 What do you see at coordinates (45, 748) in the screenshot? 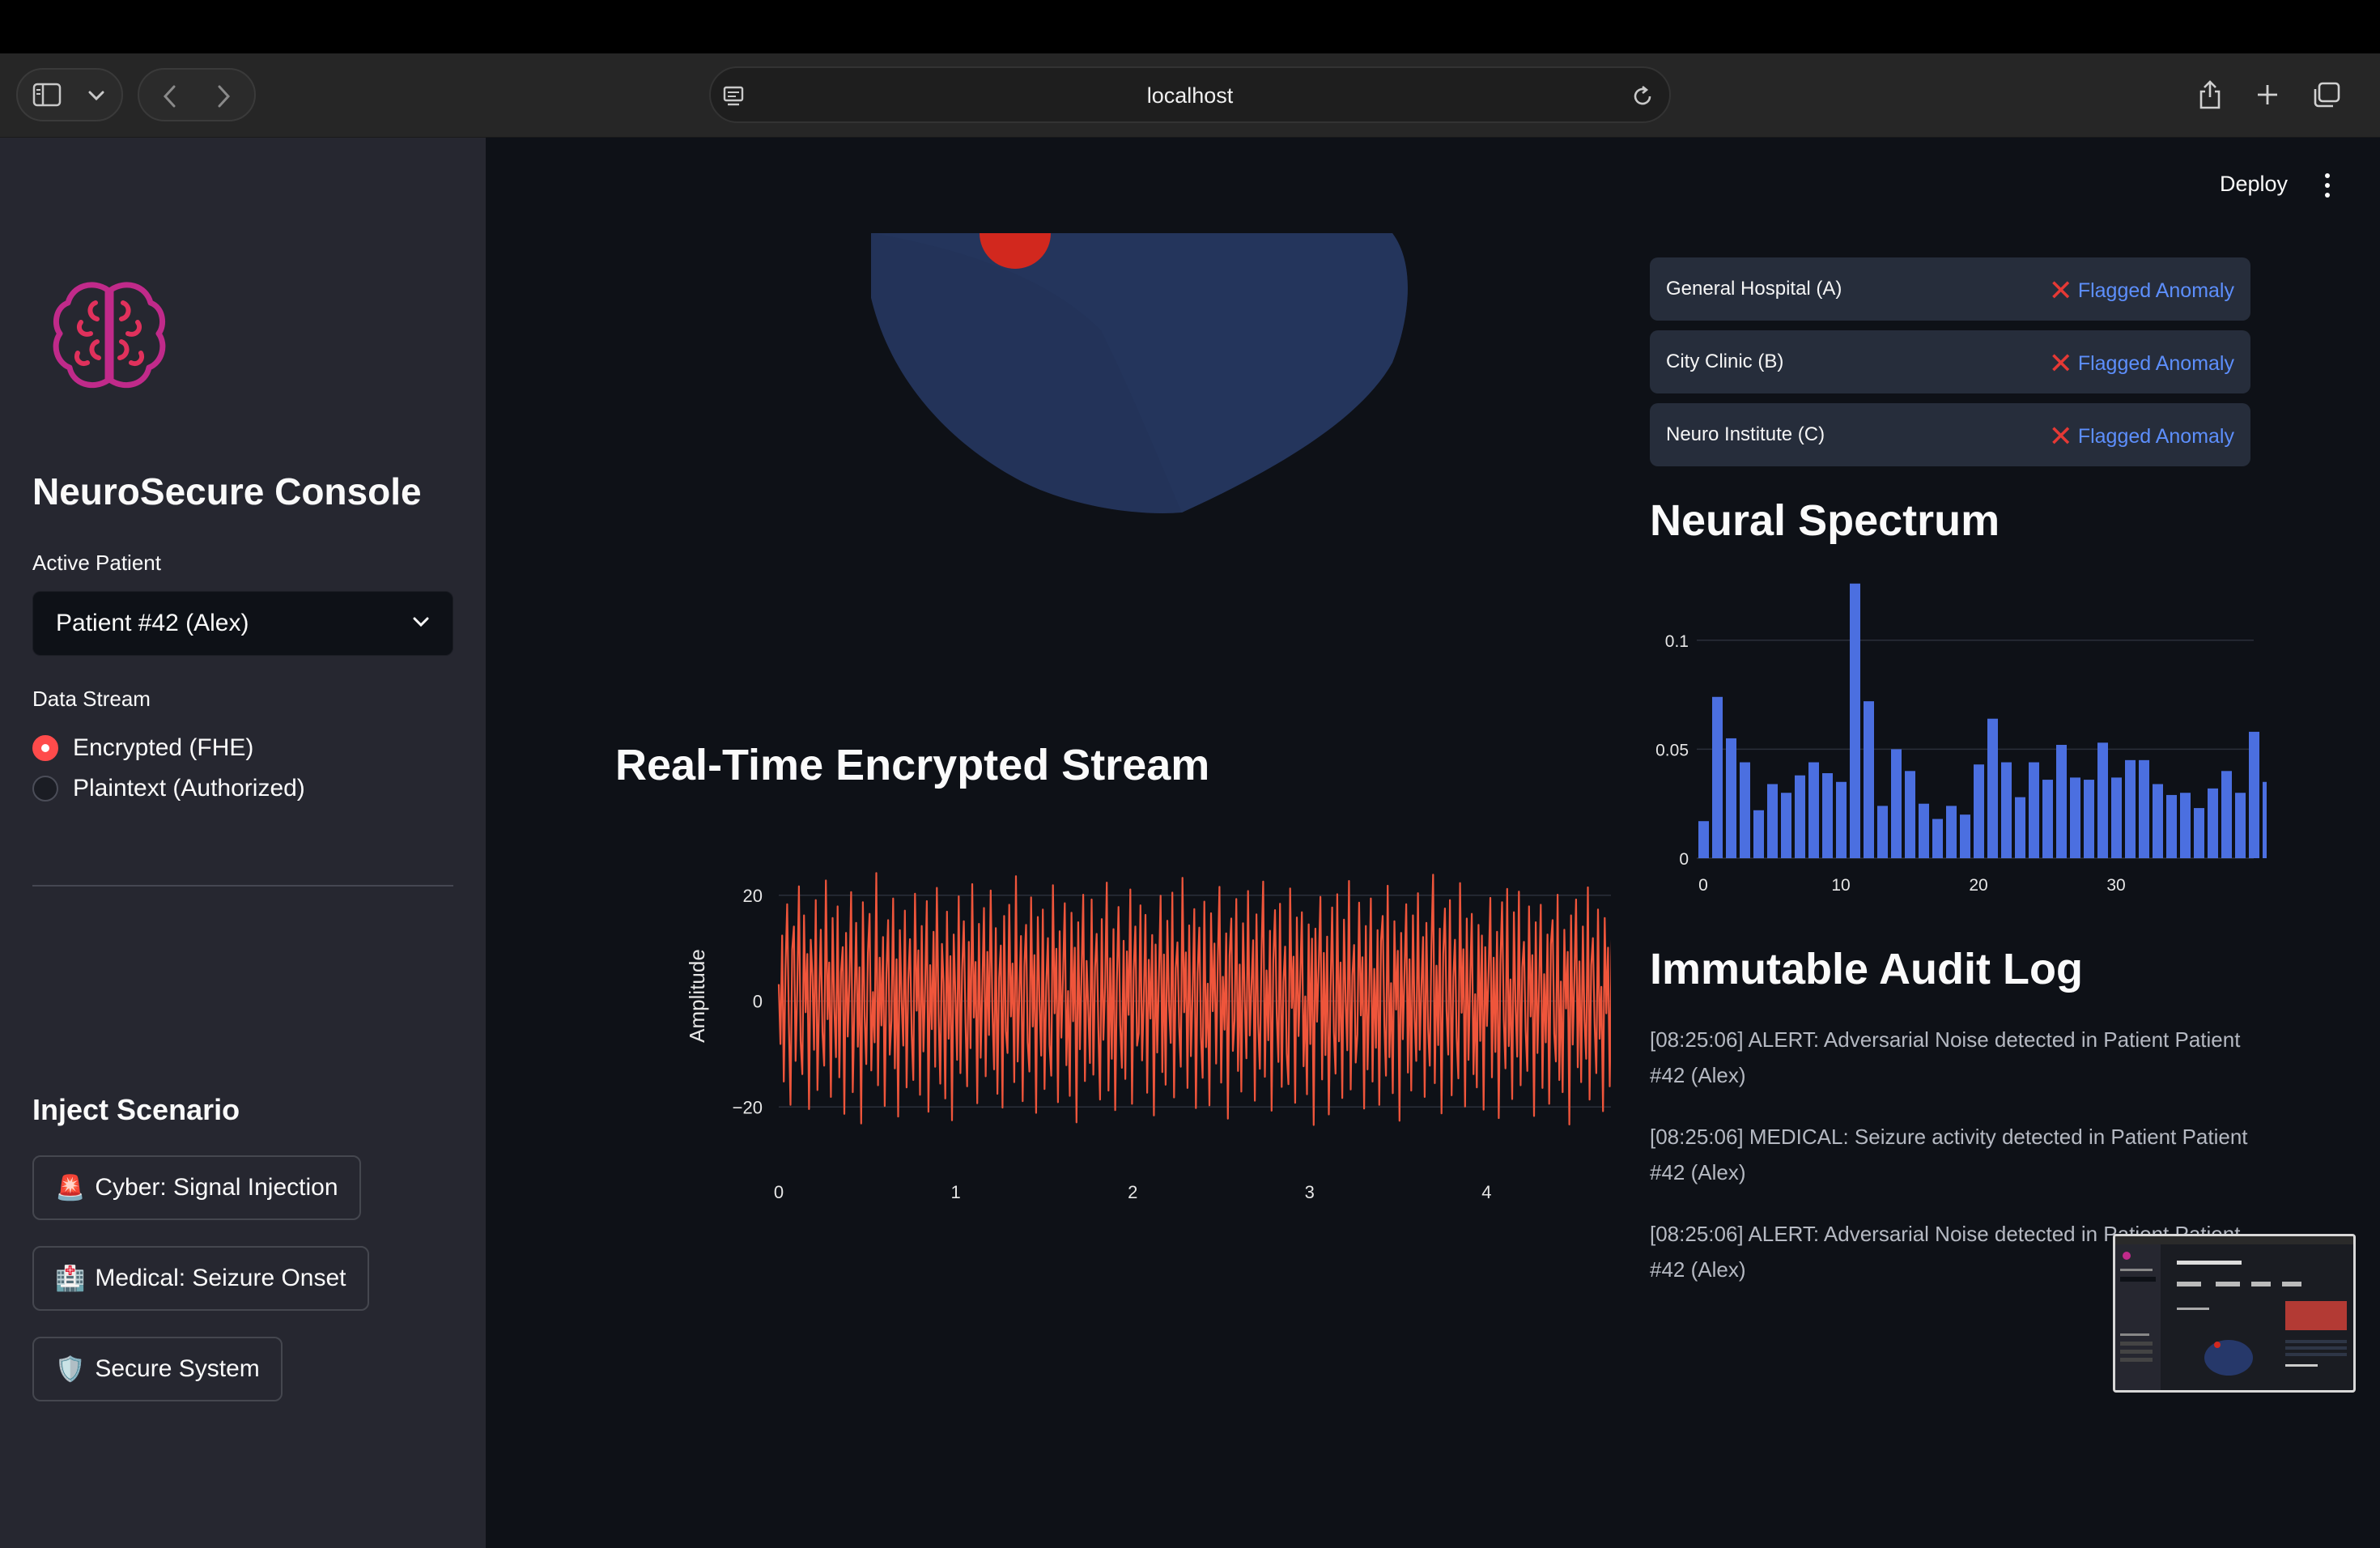
I see `radio-selected-icon` at bounding box center [45, 748].